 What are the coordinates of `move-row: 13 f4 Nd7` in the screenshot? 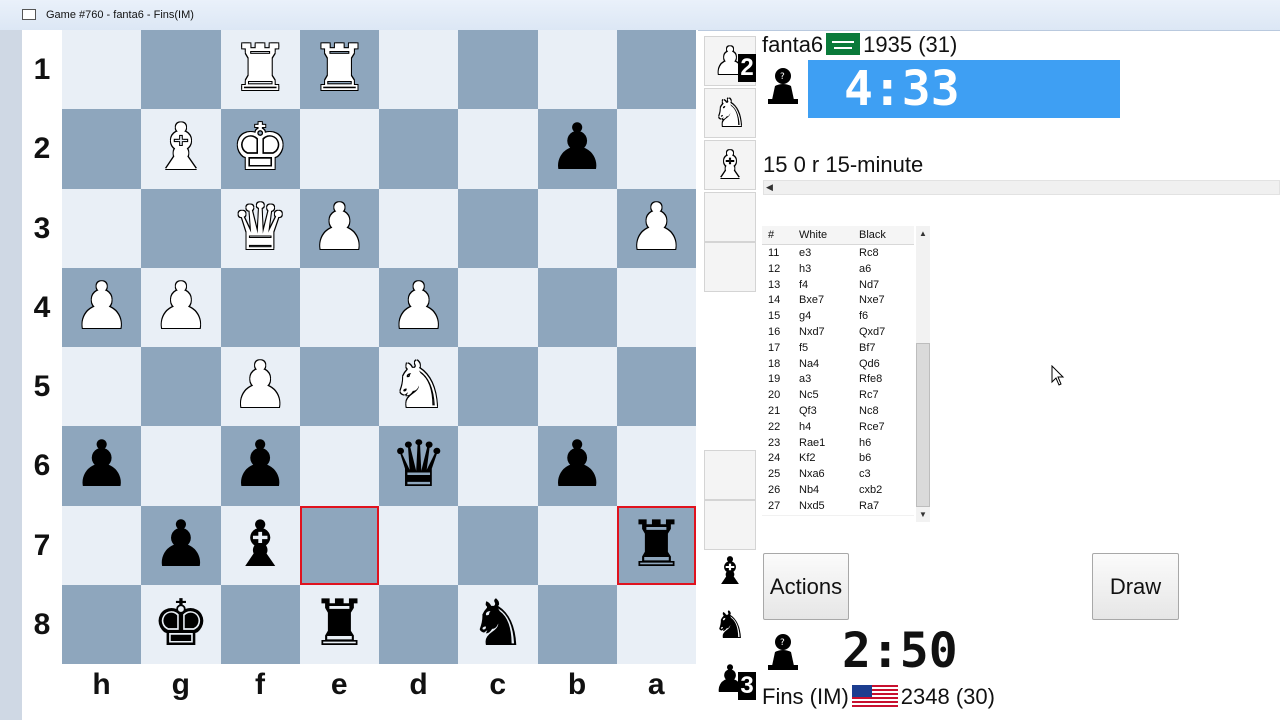 It's located at (838, 286).